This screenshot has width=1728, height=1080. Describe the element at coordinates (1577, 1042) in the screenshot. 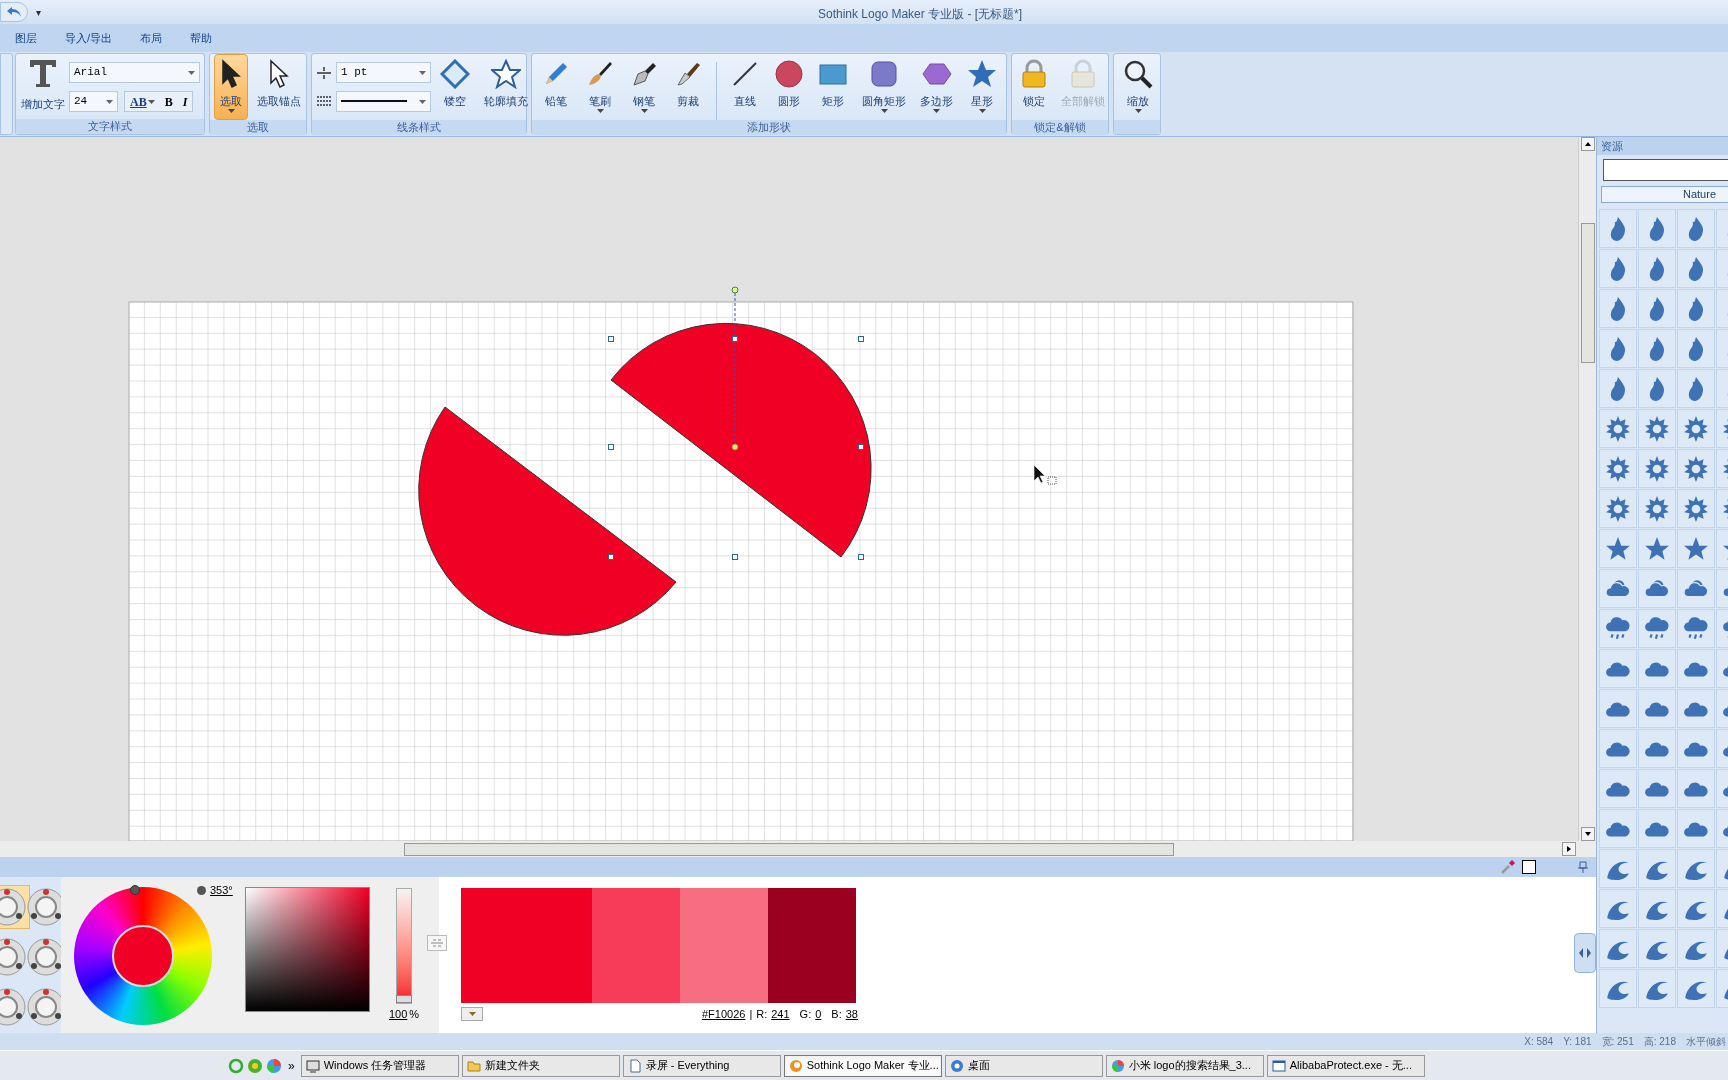

I see `status-text: Y: 181` at that location.